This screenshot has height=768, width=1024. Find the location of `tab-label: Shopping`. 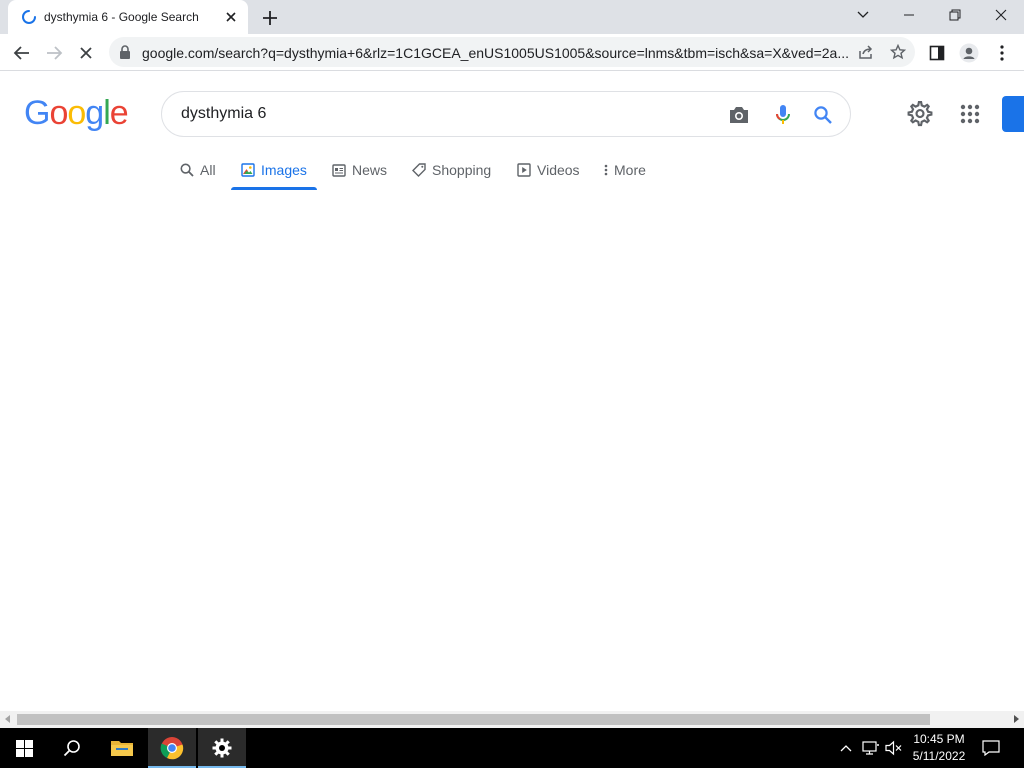

tab-label: Shopping is located at coordinates (462, 170).